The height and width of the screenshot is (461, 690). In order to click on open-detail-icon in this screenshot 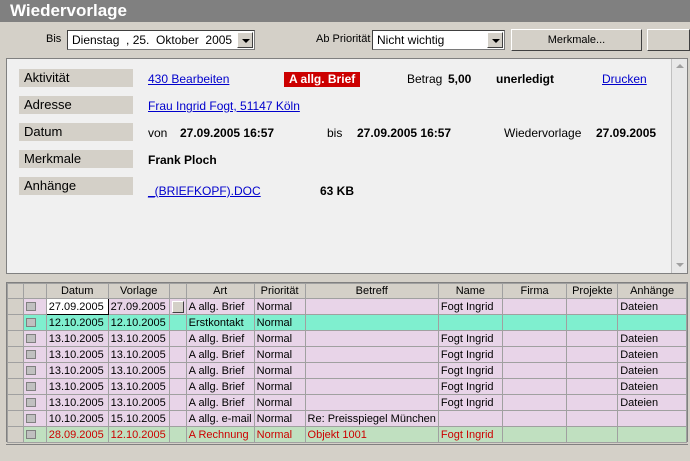, I will do `click(177, 306)`.